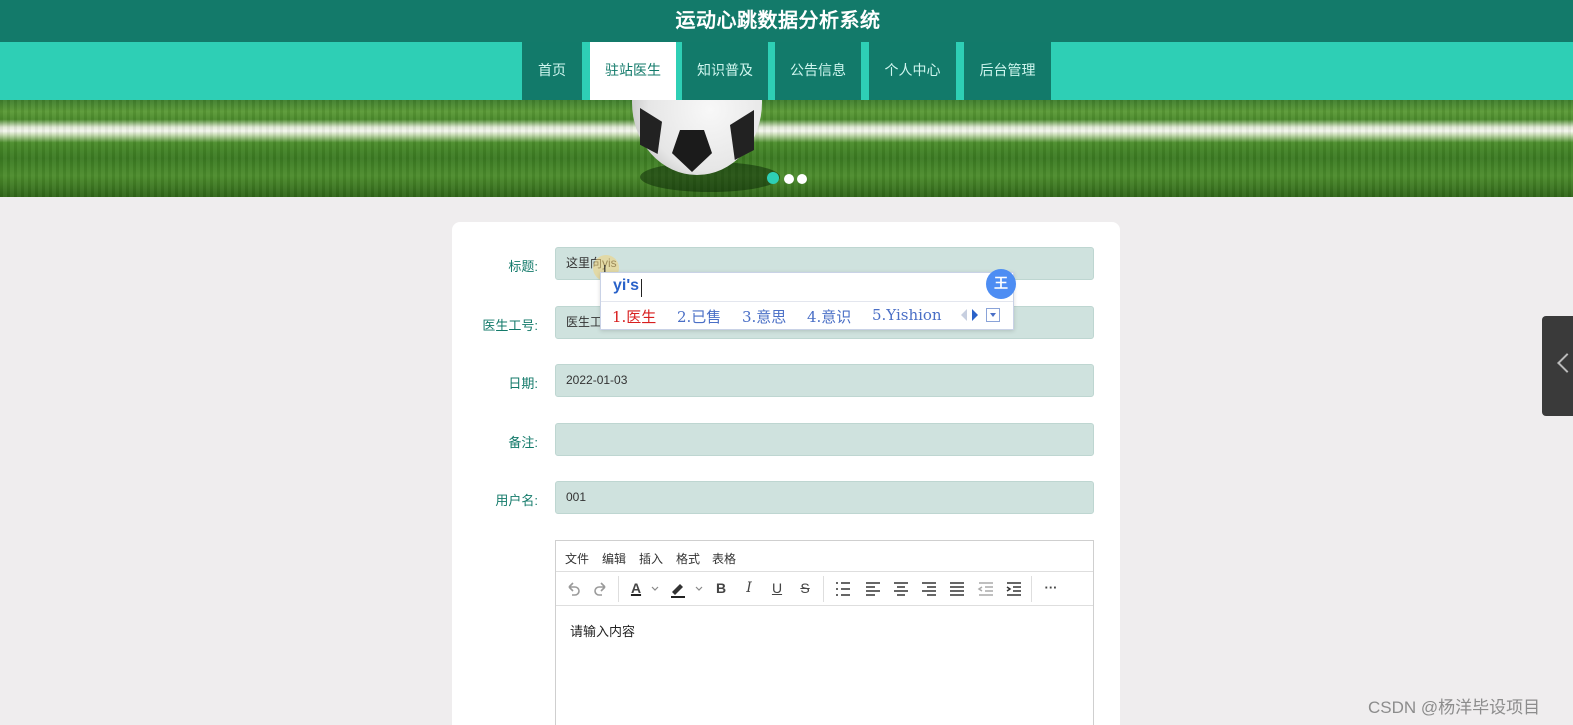 The height and width of the screenshot is (725, 1573). Describe the element at coordinates (573, 589) in the screenshot. I see `undo-icon` at that location.